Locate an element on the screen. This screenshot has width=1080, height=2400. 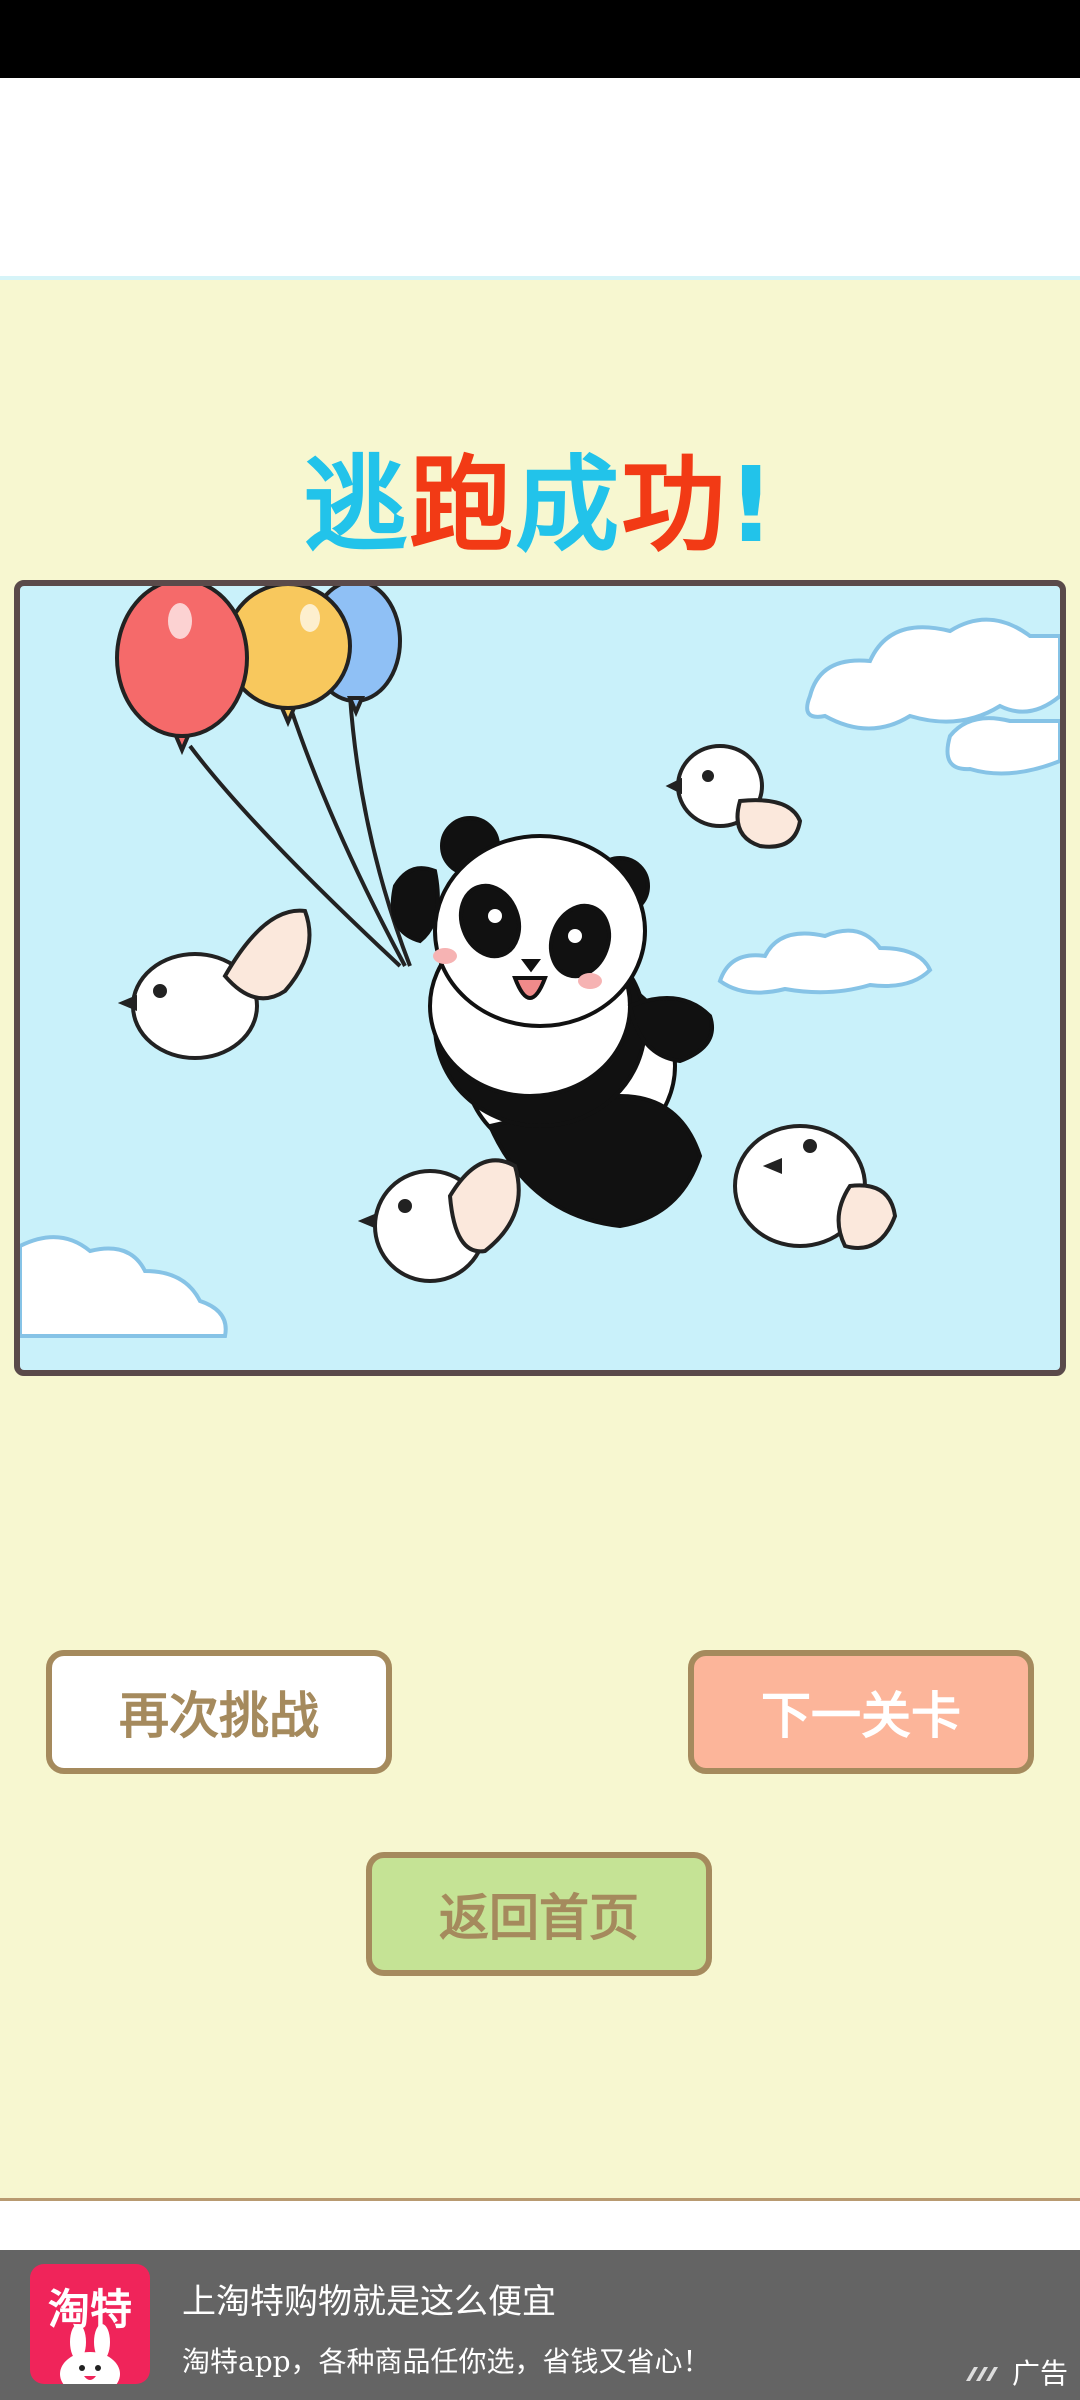
ad-mark-icon is located at coordinates (981, 2374).